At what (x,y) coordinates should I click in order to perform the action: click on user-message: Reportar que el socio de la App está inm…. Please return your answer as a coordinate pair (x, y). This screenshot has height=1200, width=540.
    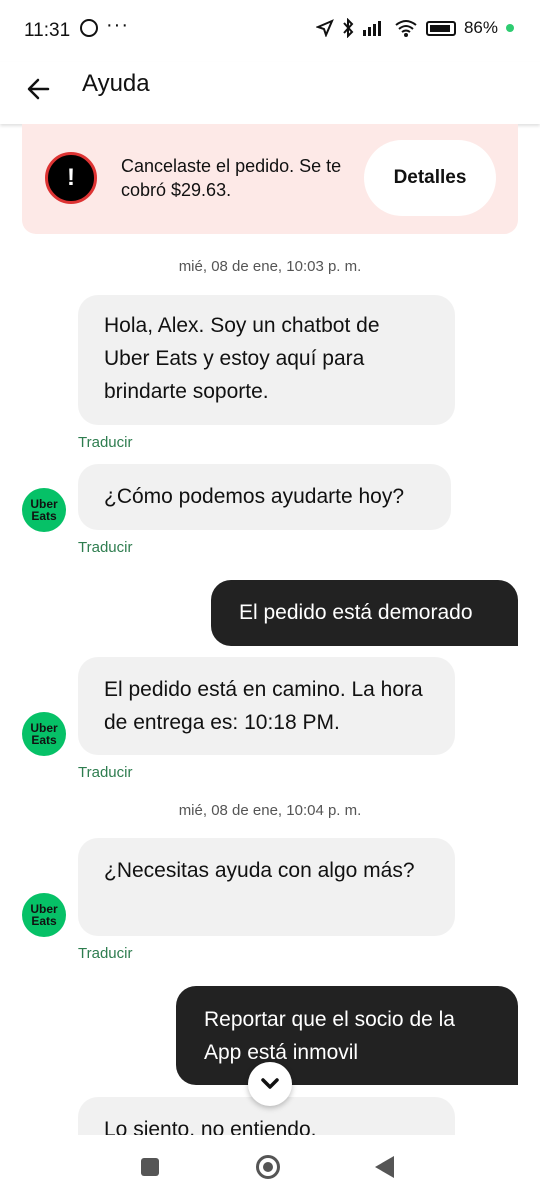
    Looking at the image, I should click on (347, 1035).